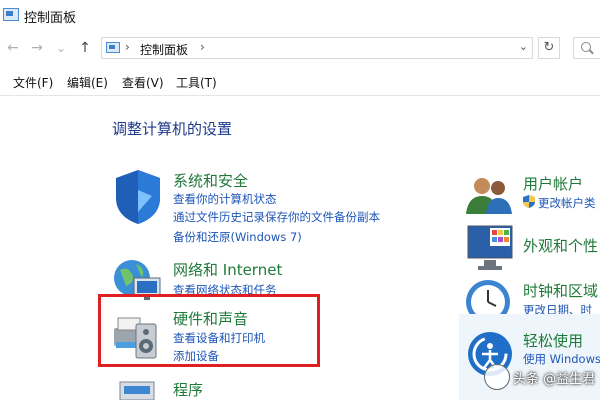 The height and width of the screenshot is (400, 600). Describe the element at coordinates (497, 377) in the screenshot. I see `watermark-logo-icon` at that location.